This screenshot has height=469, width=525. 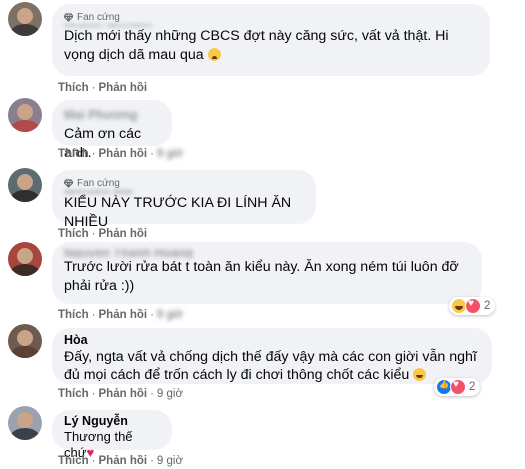 I want to click on comment-author: Hoàng Nguyễn, so click(x=271, y=25).